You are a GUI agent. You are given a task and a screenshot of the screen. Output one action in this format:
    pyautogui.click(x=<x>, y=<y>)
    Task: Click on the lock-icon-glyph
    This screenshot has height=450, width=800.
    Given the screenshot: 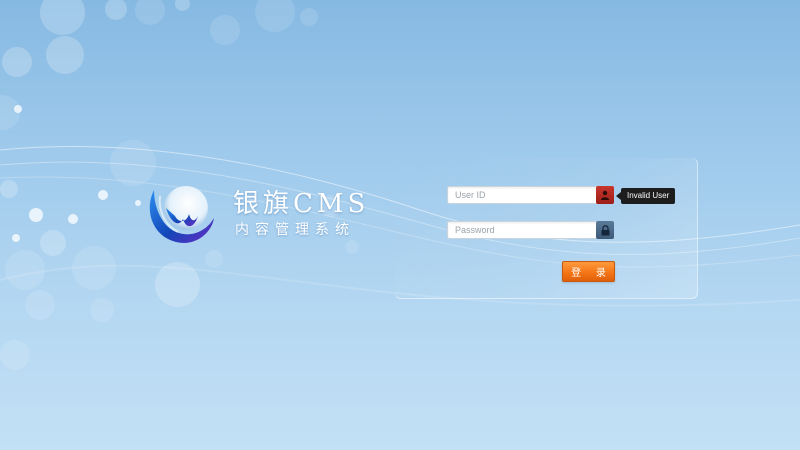 What is the action you would take?
    pyautogui.click(x=605, y=229)
    